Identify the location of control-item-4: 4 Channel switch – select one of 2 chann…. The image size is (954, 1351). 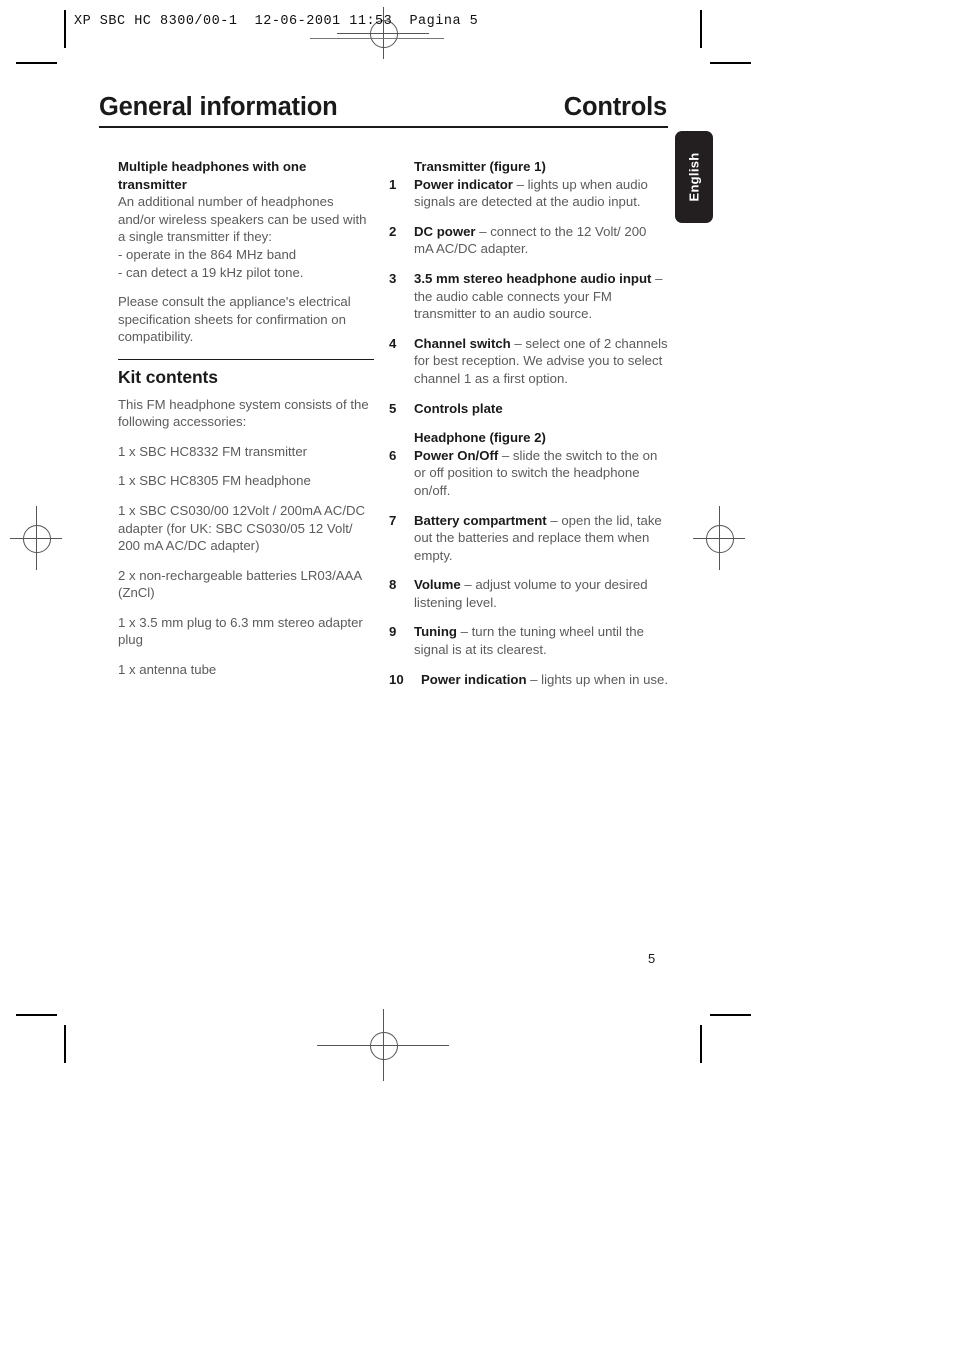
(528, 361).